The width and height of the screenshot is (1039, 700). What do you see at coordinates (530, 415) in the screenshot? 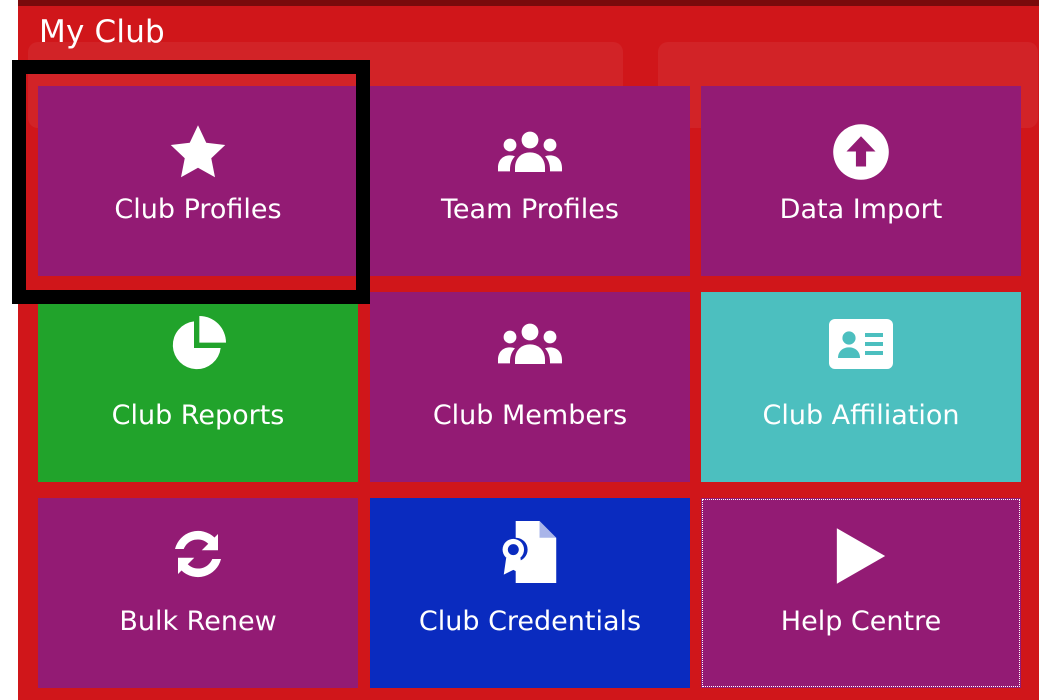
I see `tile-label: Club Members` at bounding box center [530, 415].